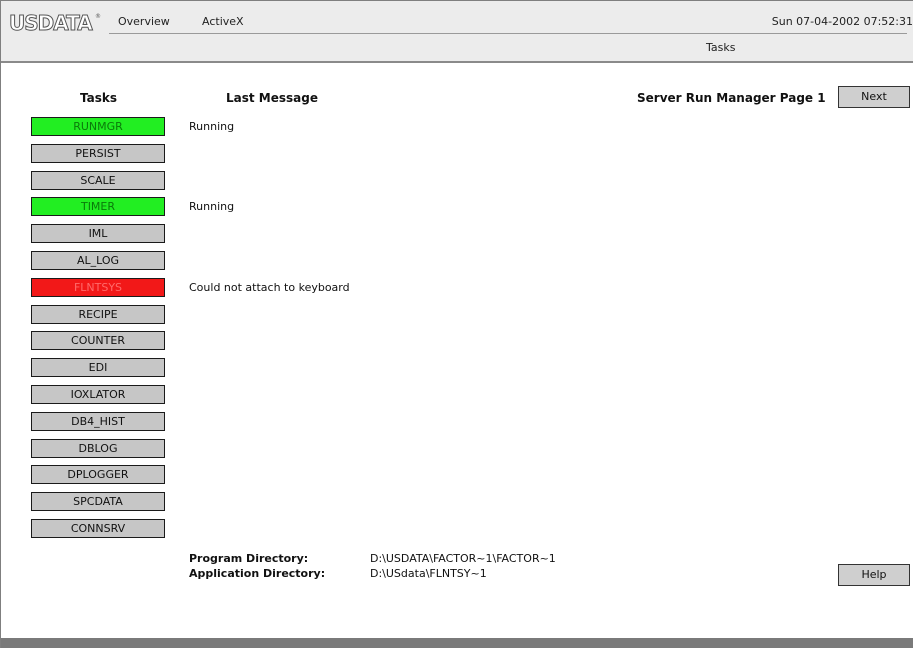 The height and width of the screenshot is (648, 913). What do you see at coordinates (144, 21) in the screenshot?
I see `nav-overview: Overview` at bounding box center [144, 21].